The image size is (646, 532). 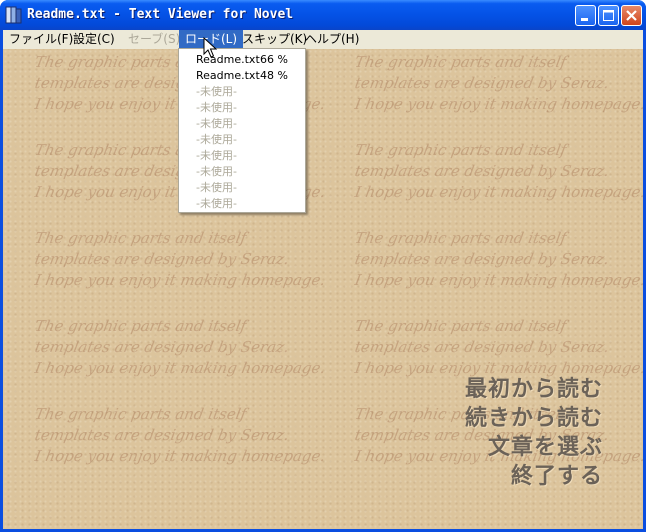 What do you see at coordinates (210, 47) in the screenshot?
I see `mouse-cursor-icon` at bounding box center [210, 47].